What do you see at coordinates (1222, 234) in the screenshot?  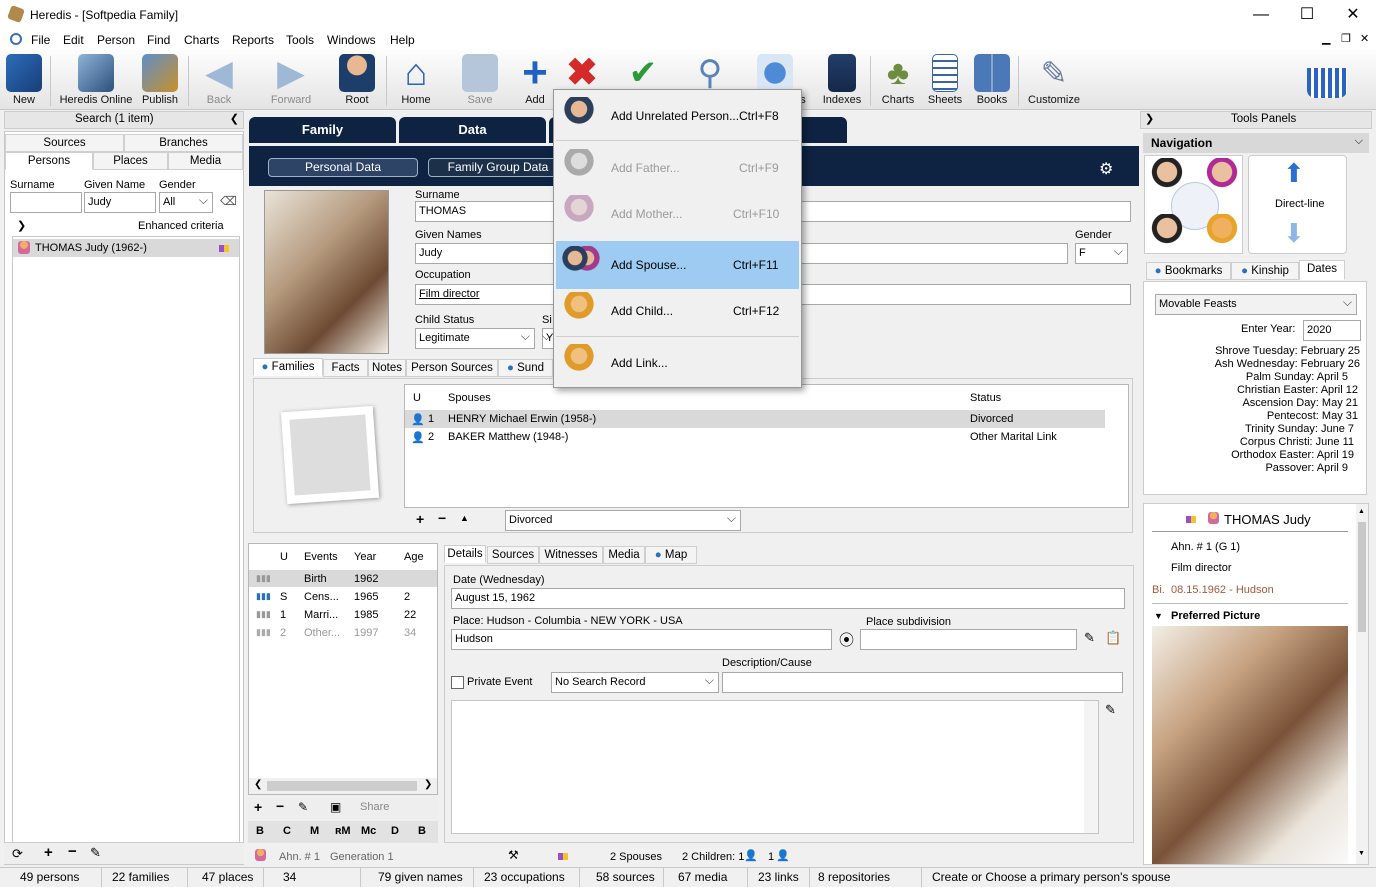 I see `child-avatar-icon` at bounding box center [1222, 234].